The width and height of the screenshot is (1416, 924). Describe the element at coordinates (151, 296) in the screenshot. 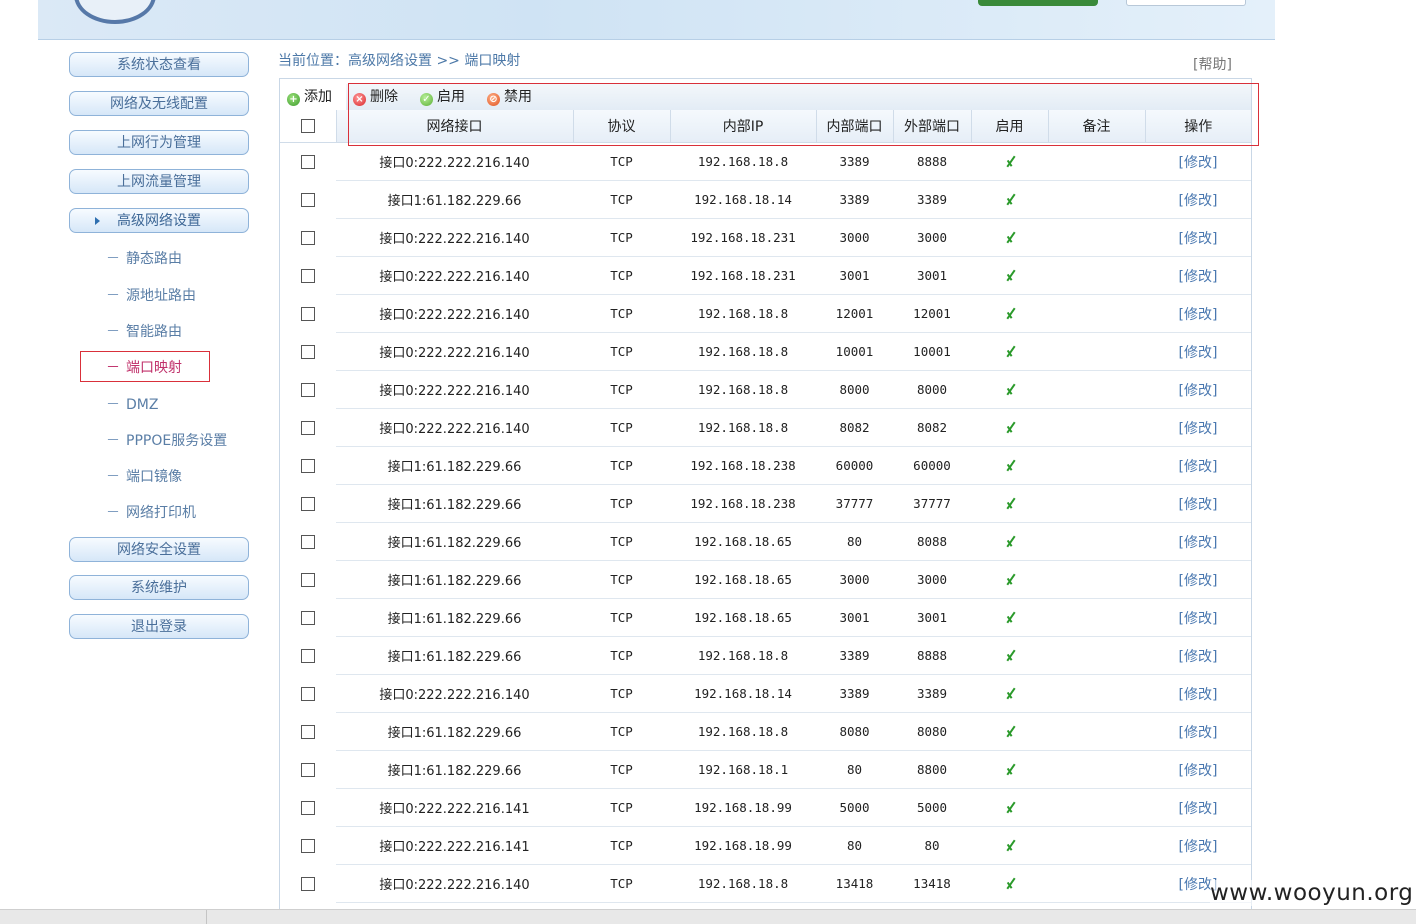

I see `submenu-source-route: － 源地址路由` at that location.